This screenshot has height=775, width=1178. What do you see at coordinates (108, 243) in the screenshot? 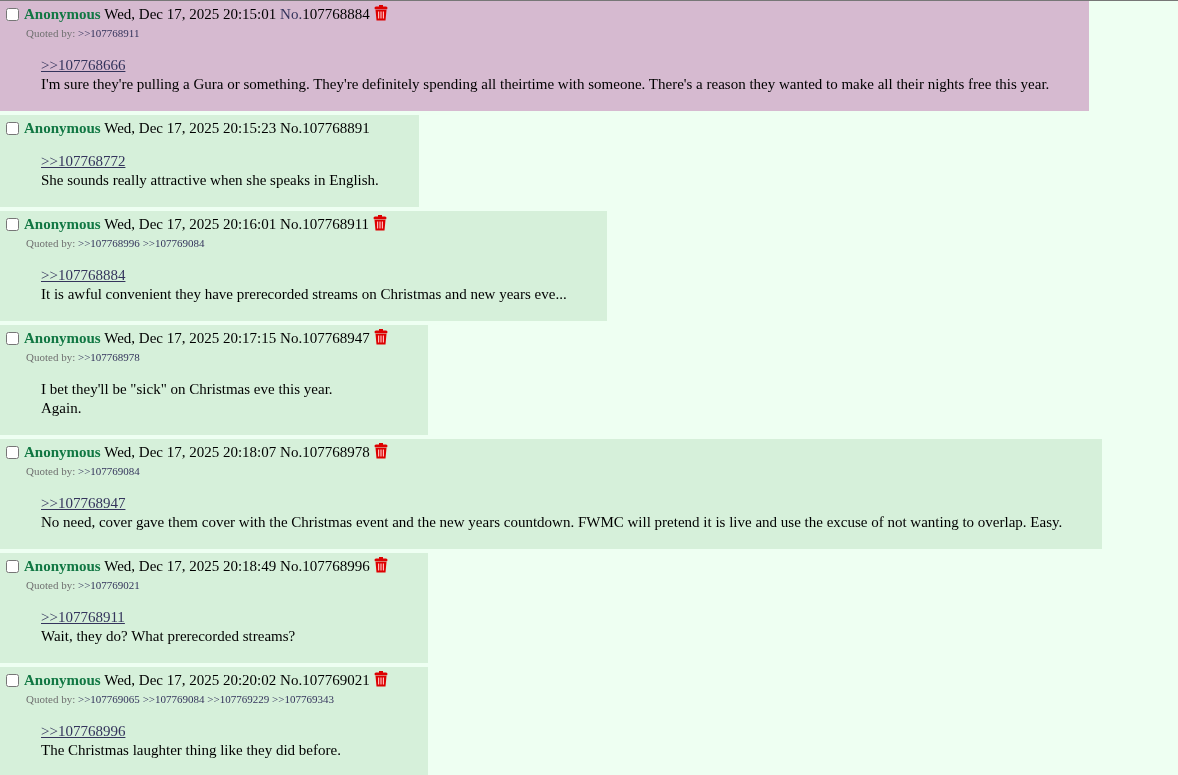
I see `backlink: >>107768996` at bounding box center [108, 243].